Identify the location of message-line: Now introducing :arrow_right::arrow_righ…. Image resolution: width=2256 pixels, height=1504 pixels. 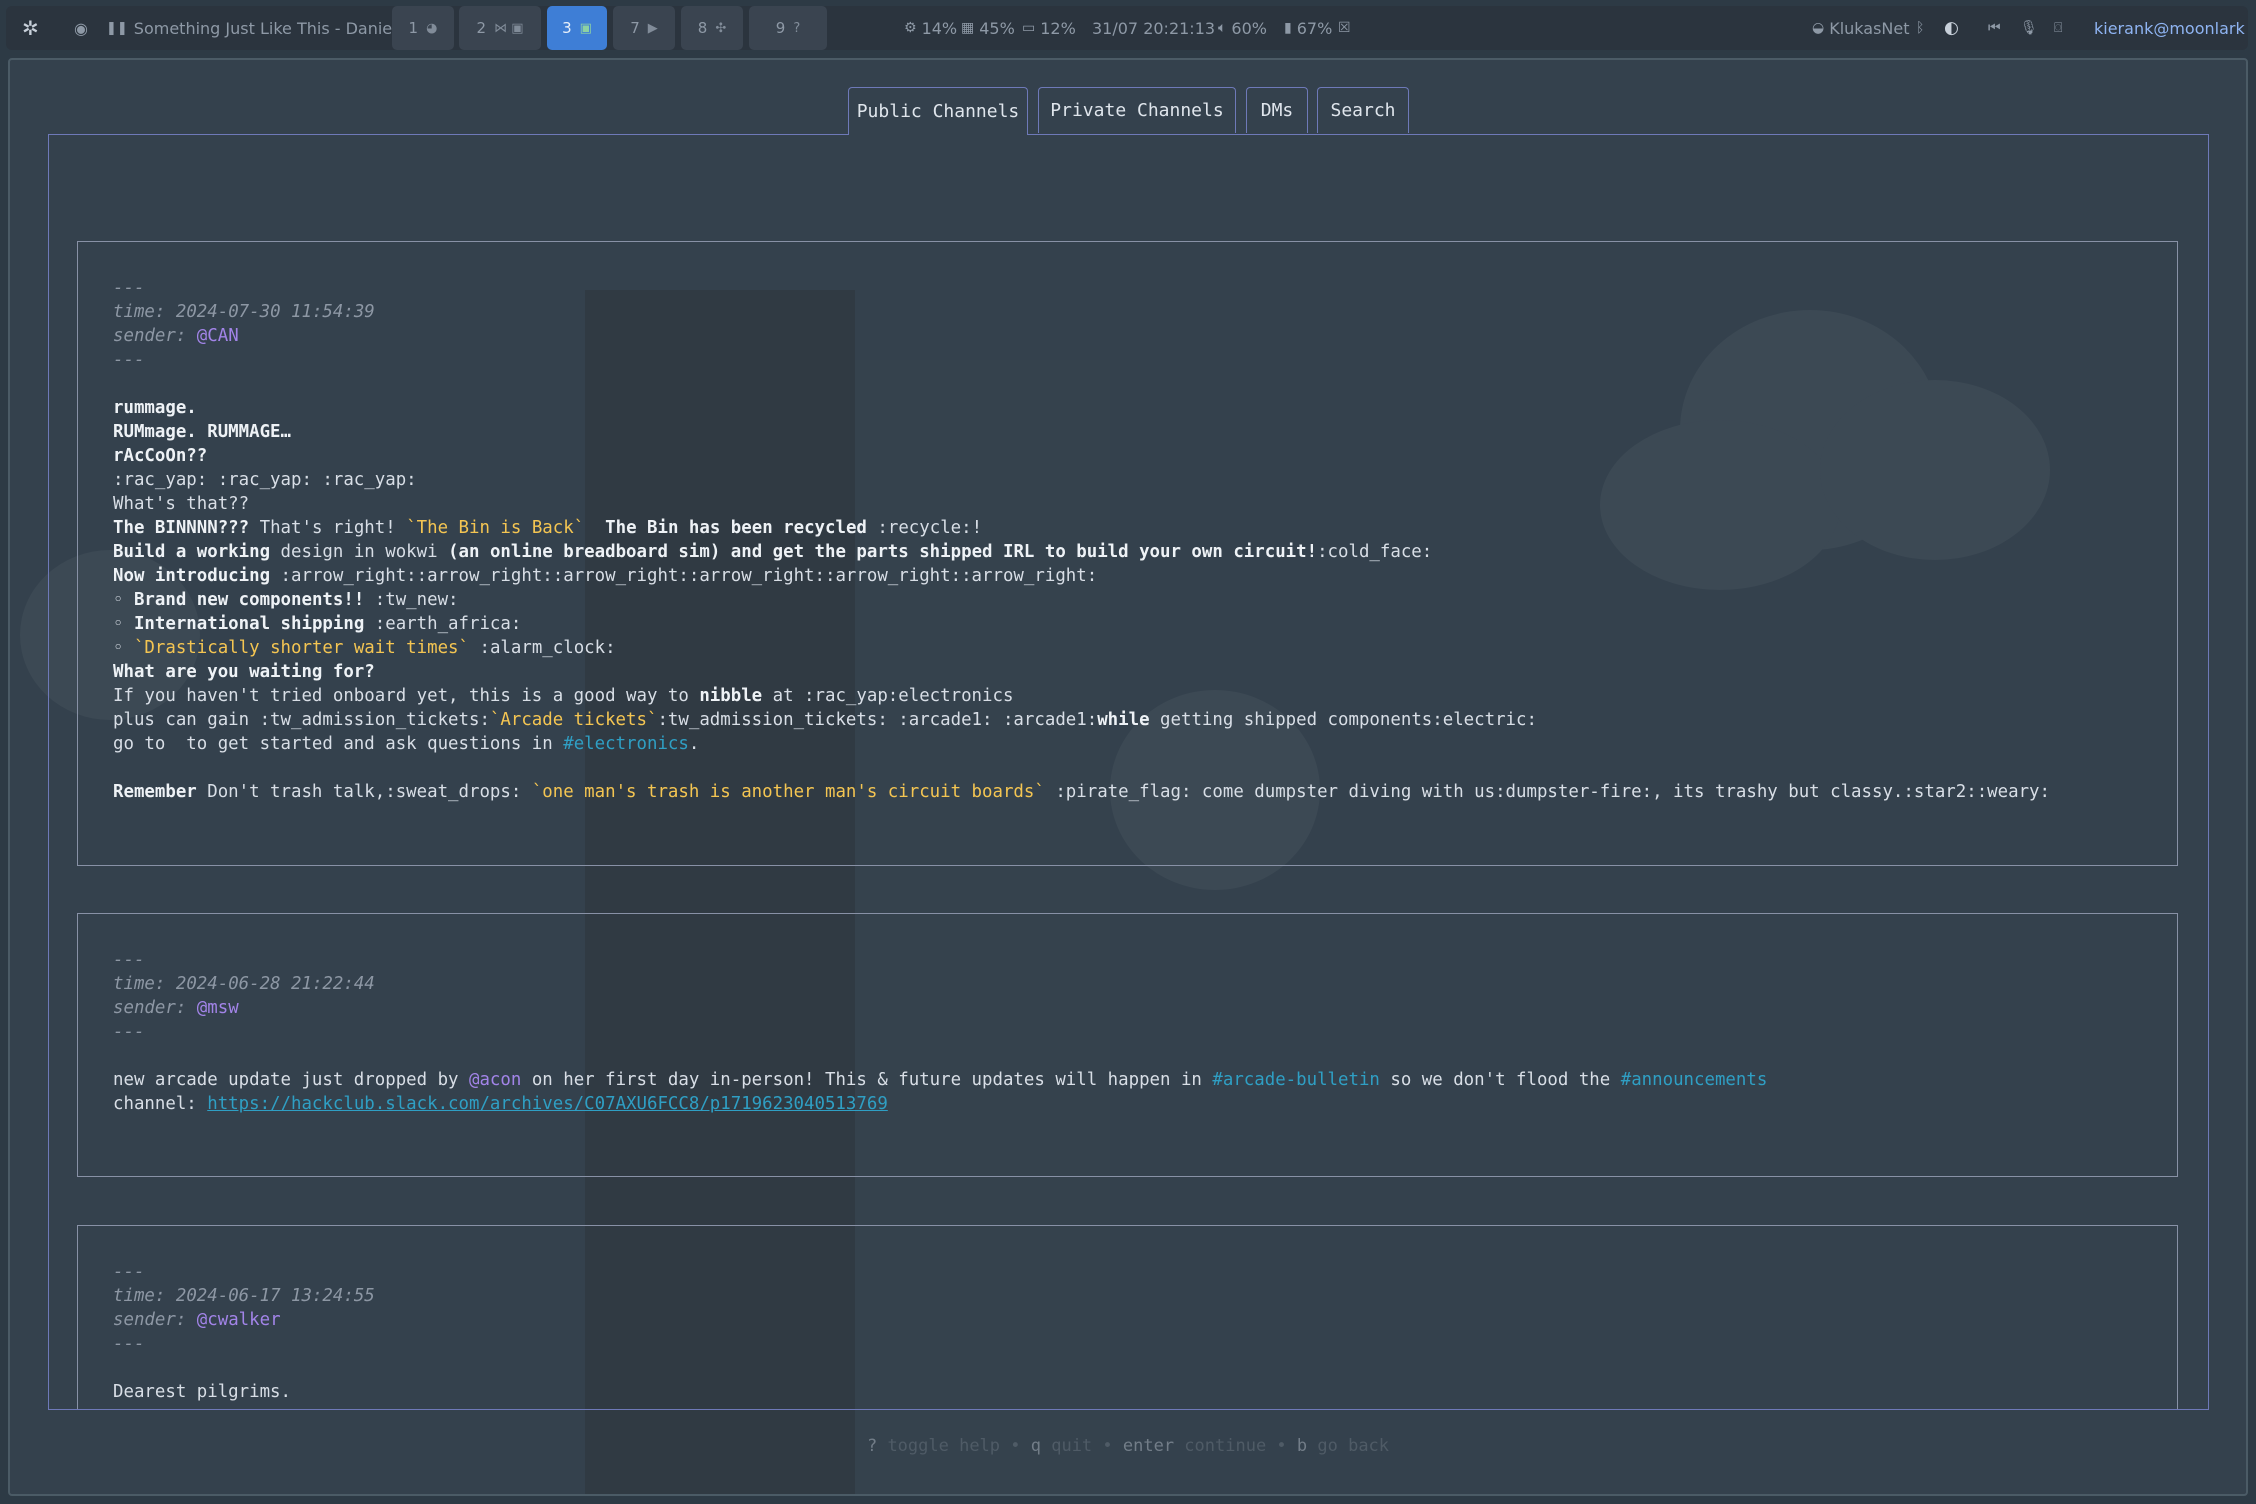
(605, 576).